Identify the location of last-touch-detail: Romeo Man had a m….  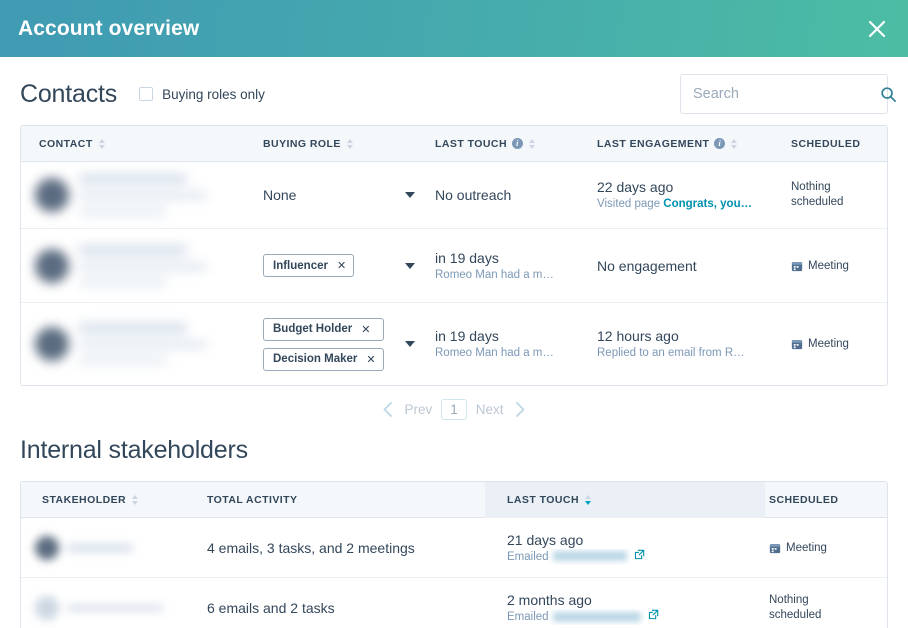
(494, 353).